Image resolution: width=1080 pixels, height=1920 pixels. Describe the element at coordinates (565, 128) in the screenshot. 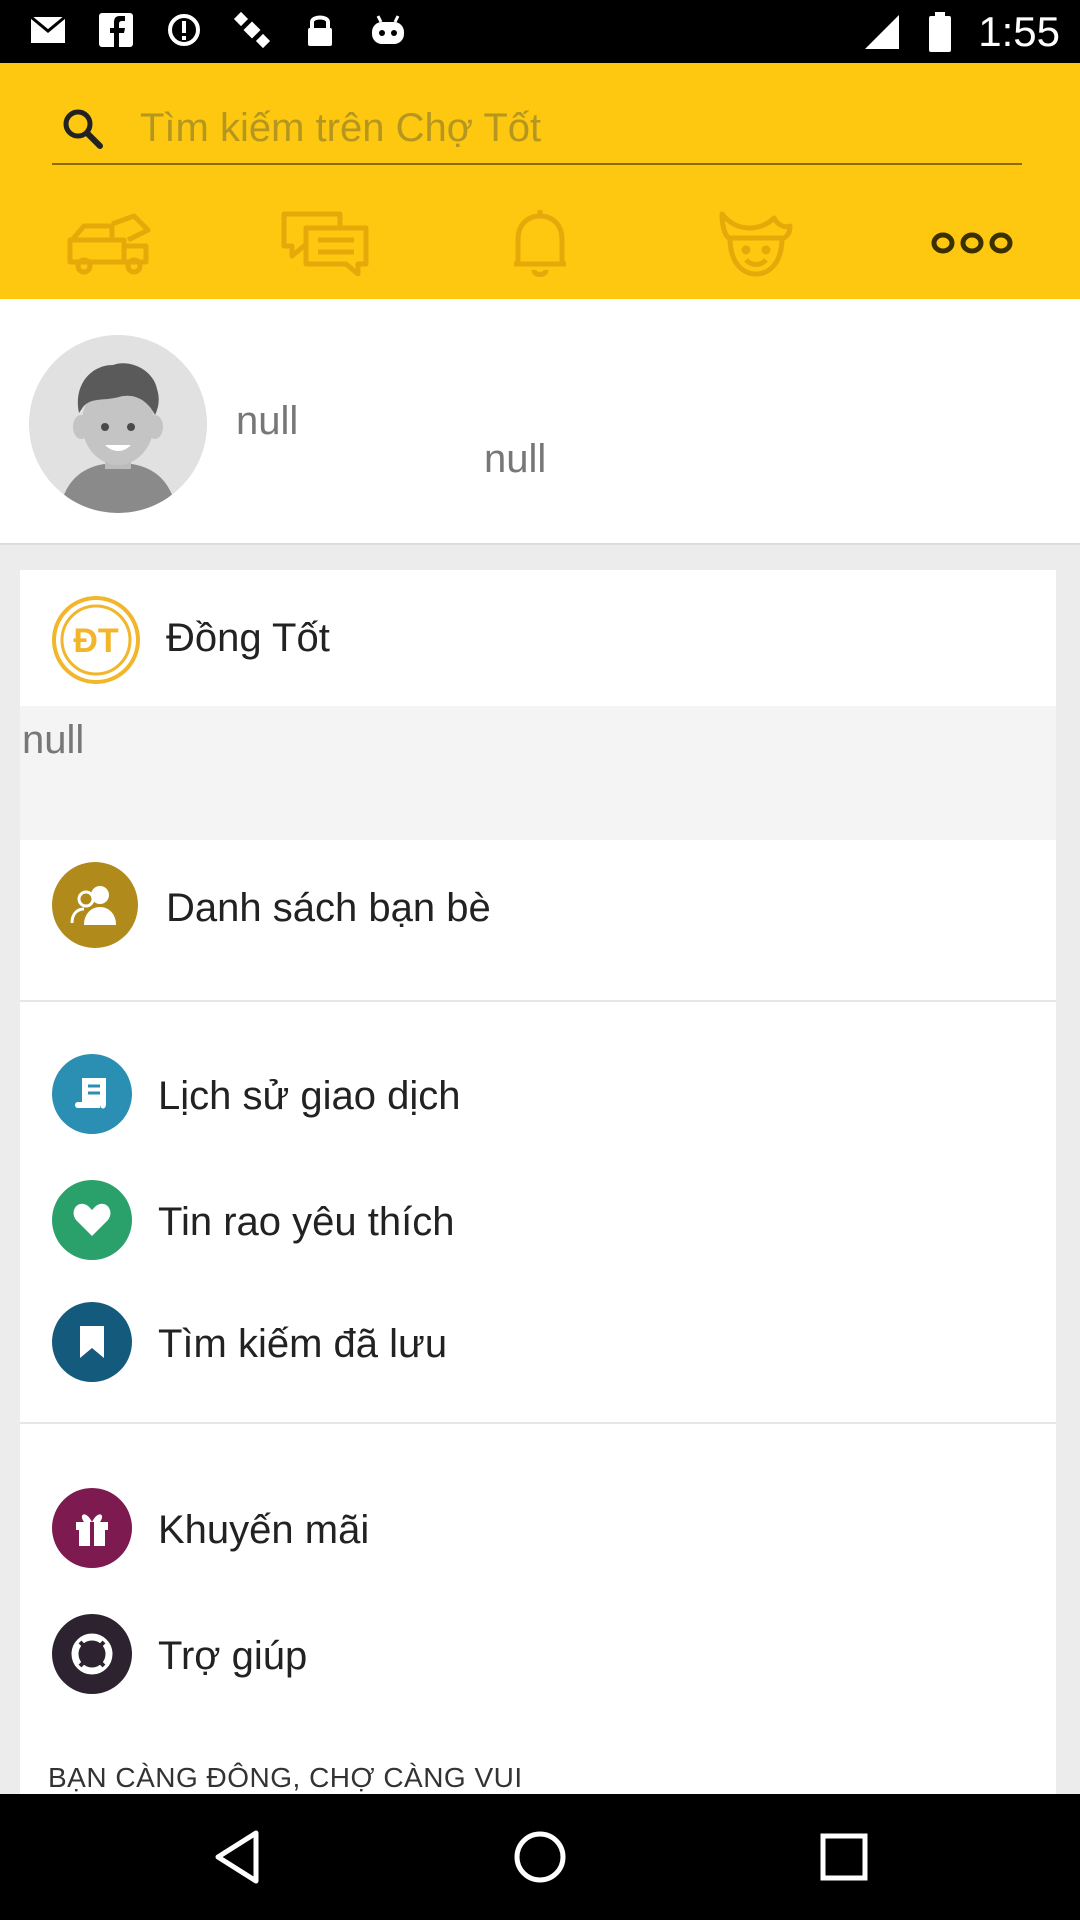

I see `search-input` at that location.